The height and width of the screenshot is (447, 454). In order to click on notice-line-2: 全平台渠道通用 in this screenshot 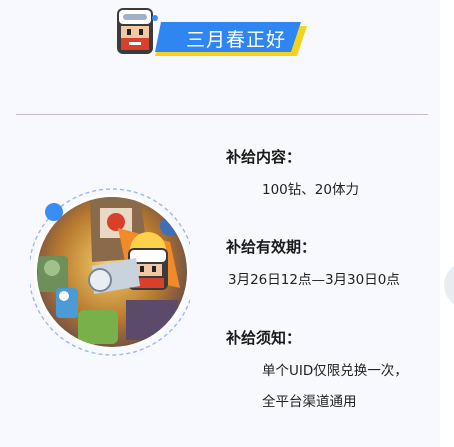, I will do `click(309, 402)`.